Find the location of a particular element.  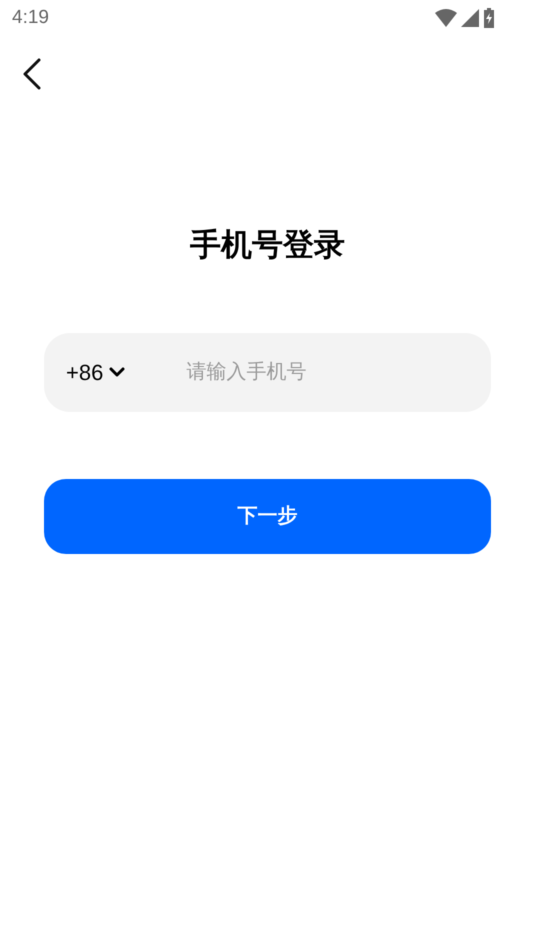

page-title: 手机号登录 is located at coordinates (267, 245).